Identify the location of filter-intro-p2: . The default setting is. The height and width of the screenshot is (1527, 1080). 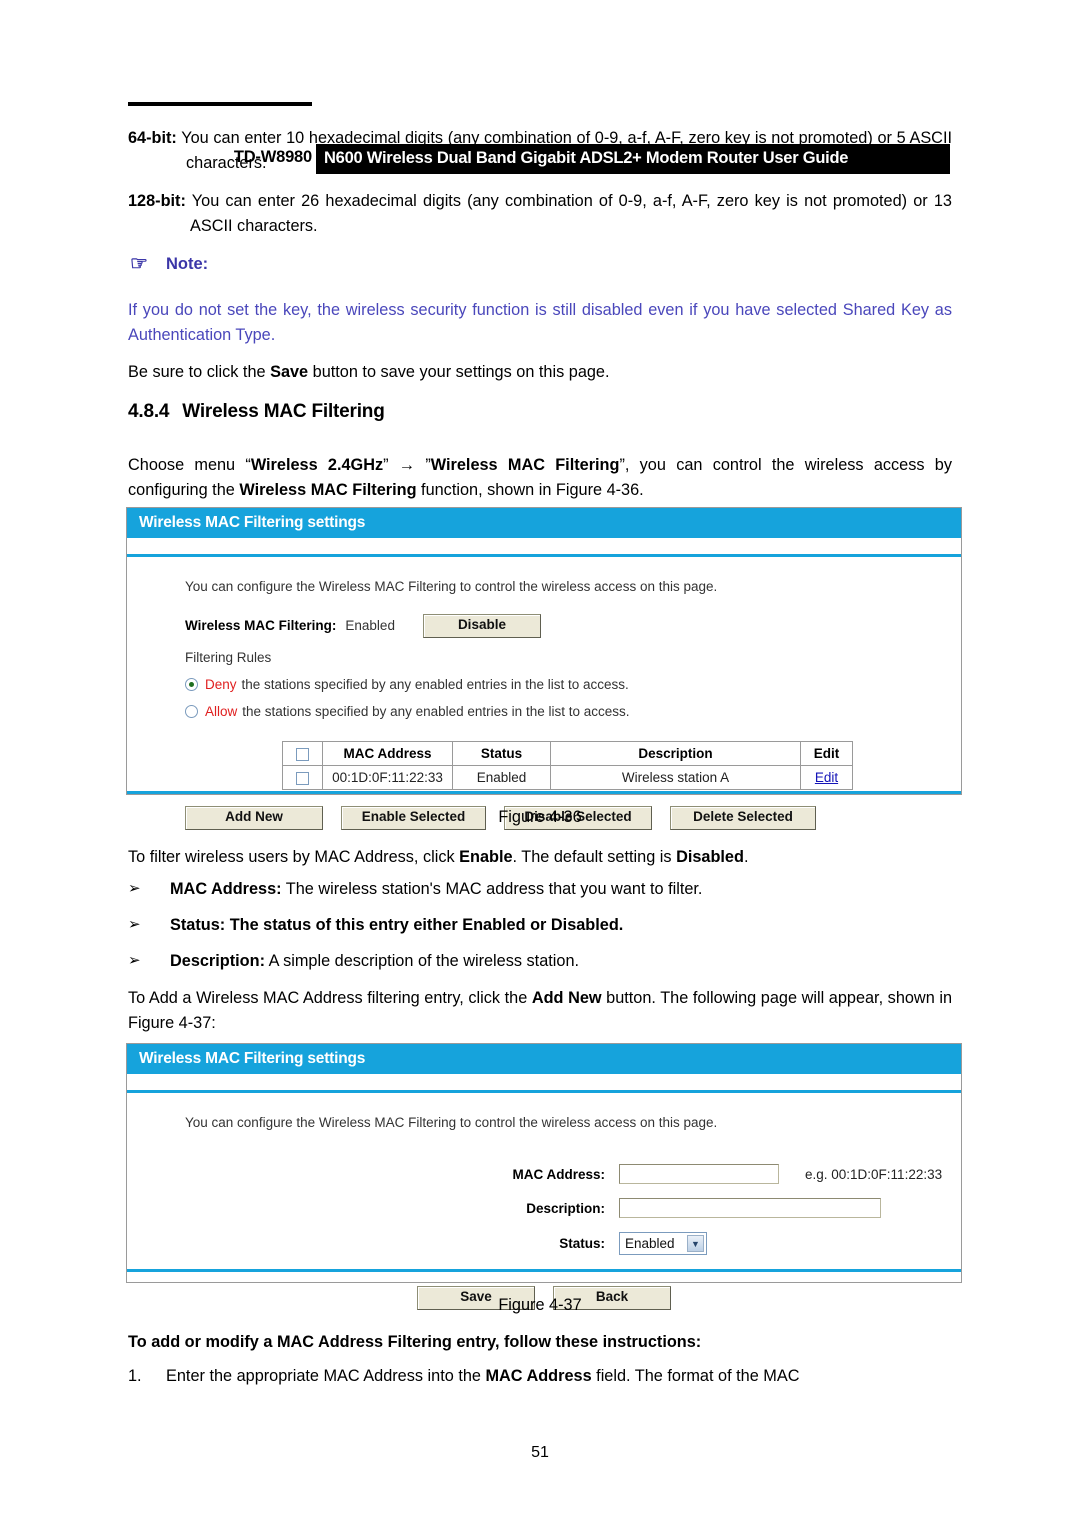
(594, 857).